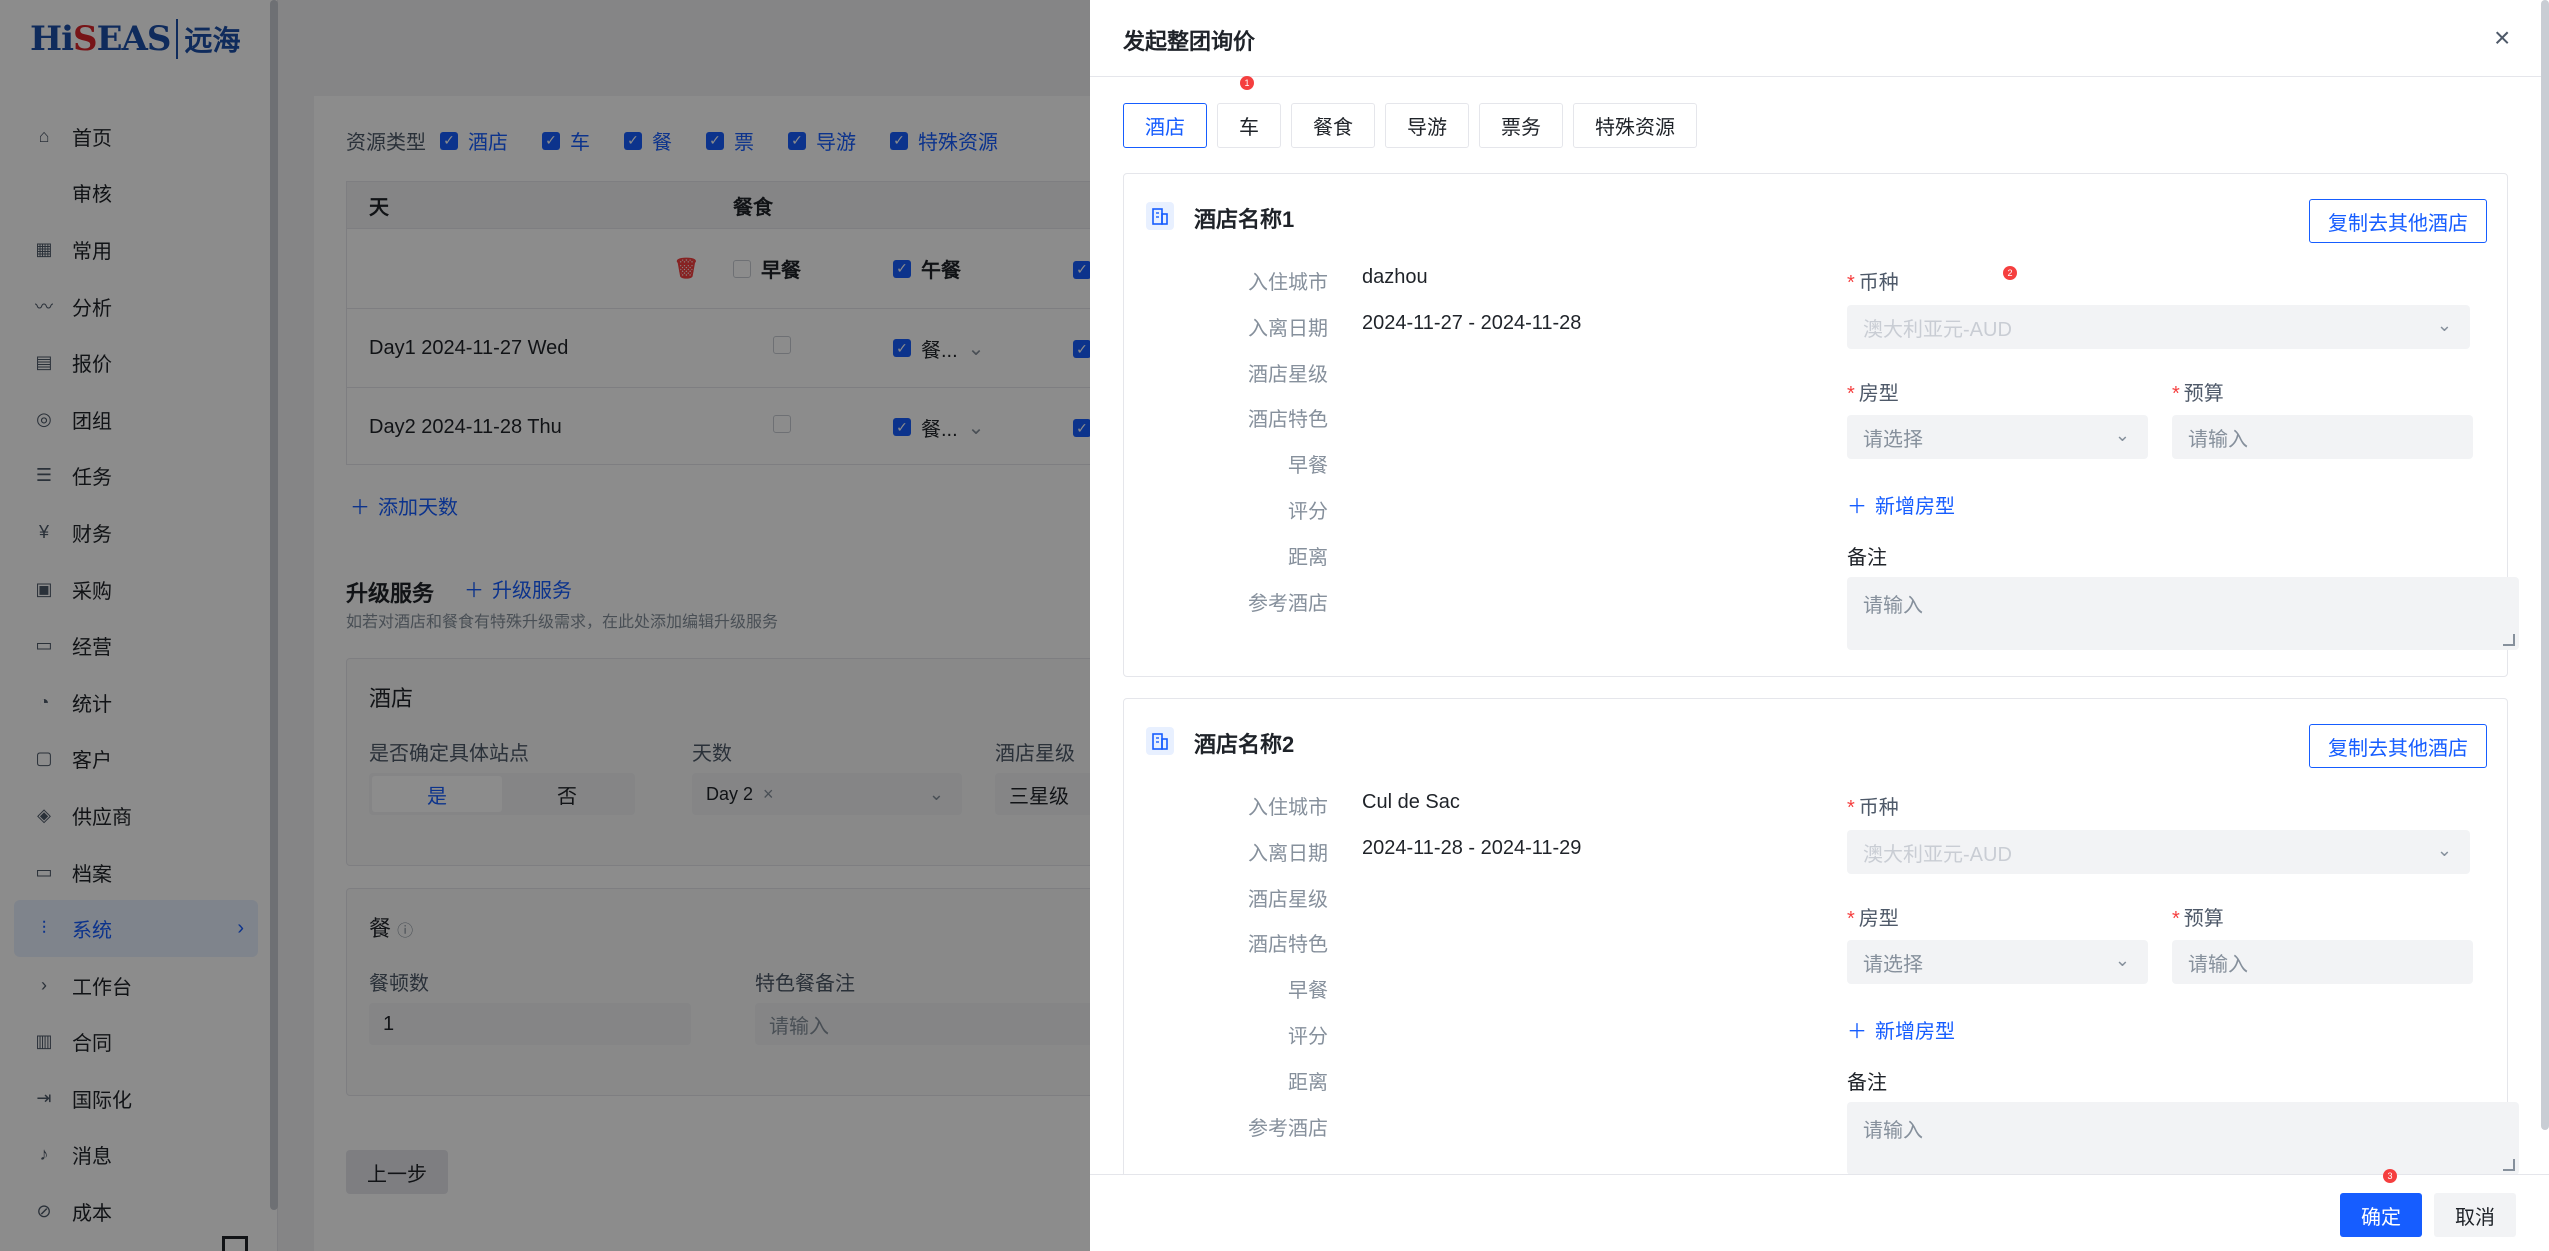 Image resolution: width=2549 pixels, height=1251 pixels. What do you see at coordinates (1244, 219) in the screenshot?
I see `hotel-name: 酒店名称1` at bounding box center [1244, 219].